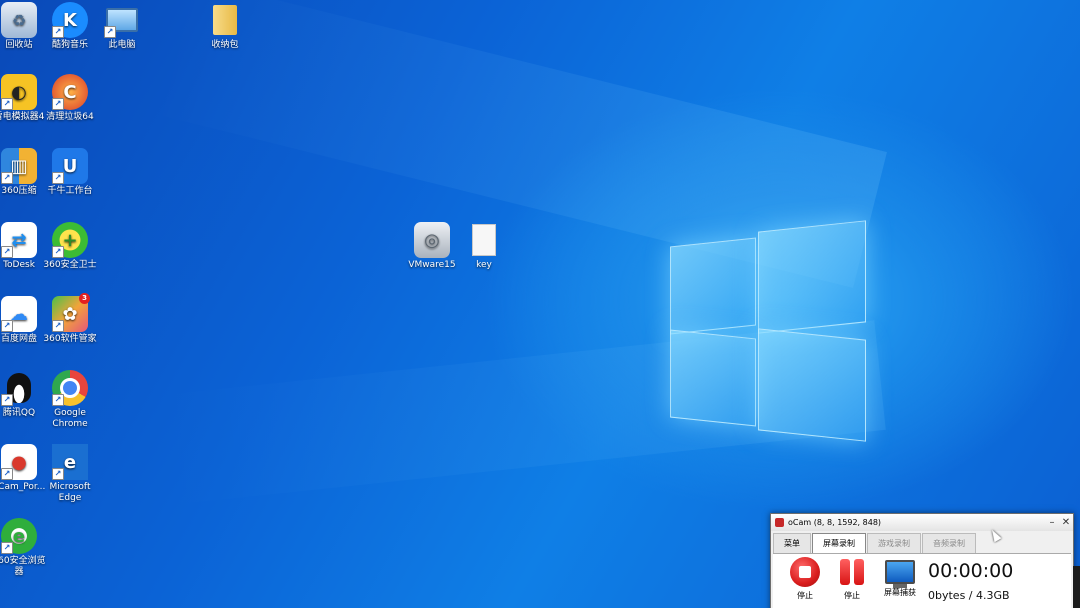  What do you see at coordinates (19, 20) in the screenshot?
I see `recycle-bin-icon: ♻` at bounding box center [19, 20].